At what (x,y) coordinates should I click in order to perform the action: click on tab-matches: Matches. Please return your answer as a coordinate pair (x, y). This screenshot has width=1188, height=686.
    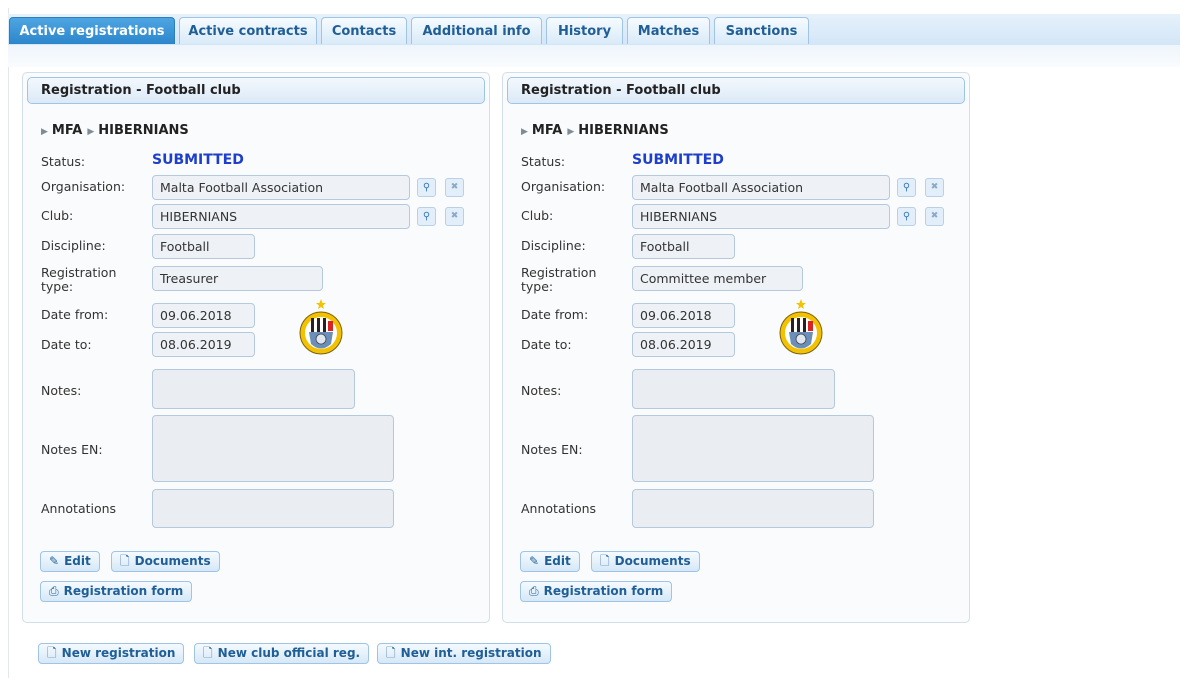
    Looking at the image, I should click on (668, 30).